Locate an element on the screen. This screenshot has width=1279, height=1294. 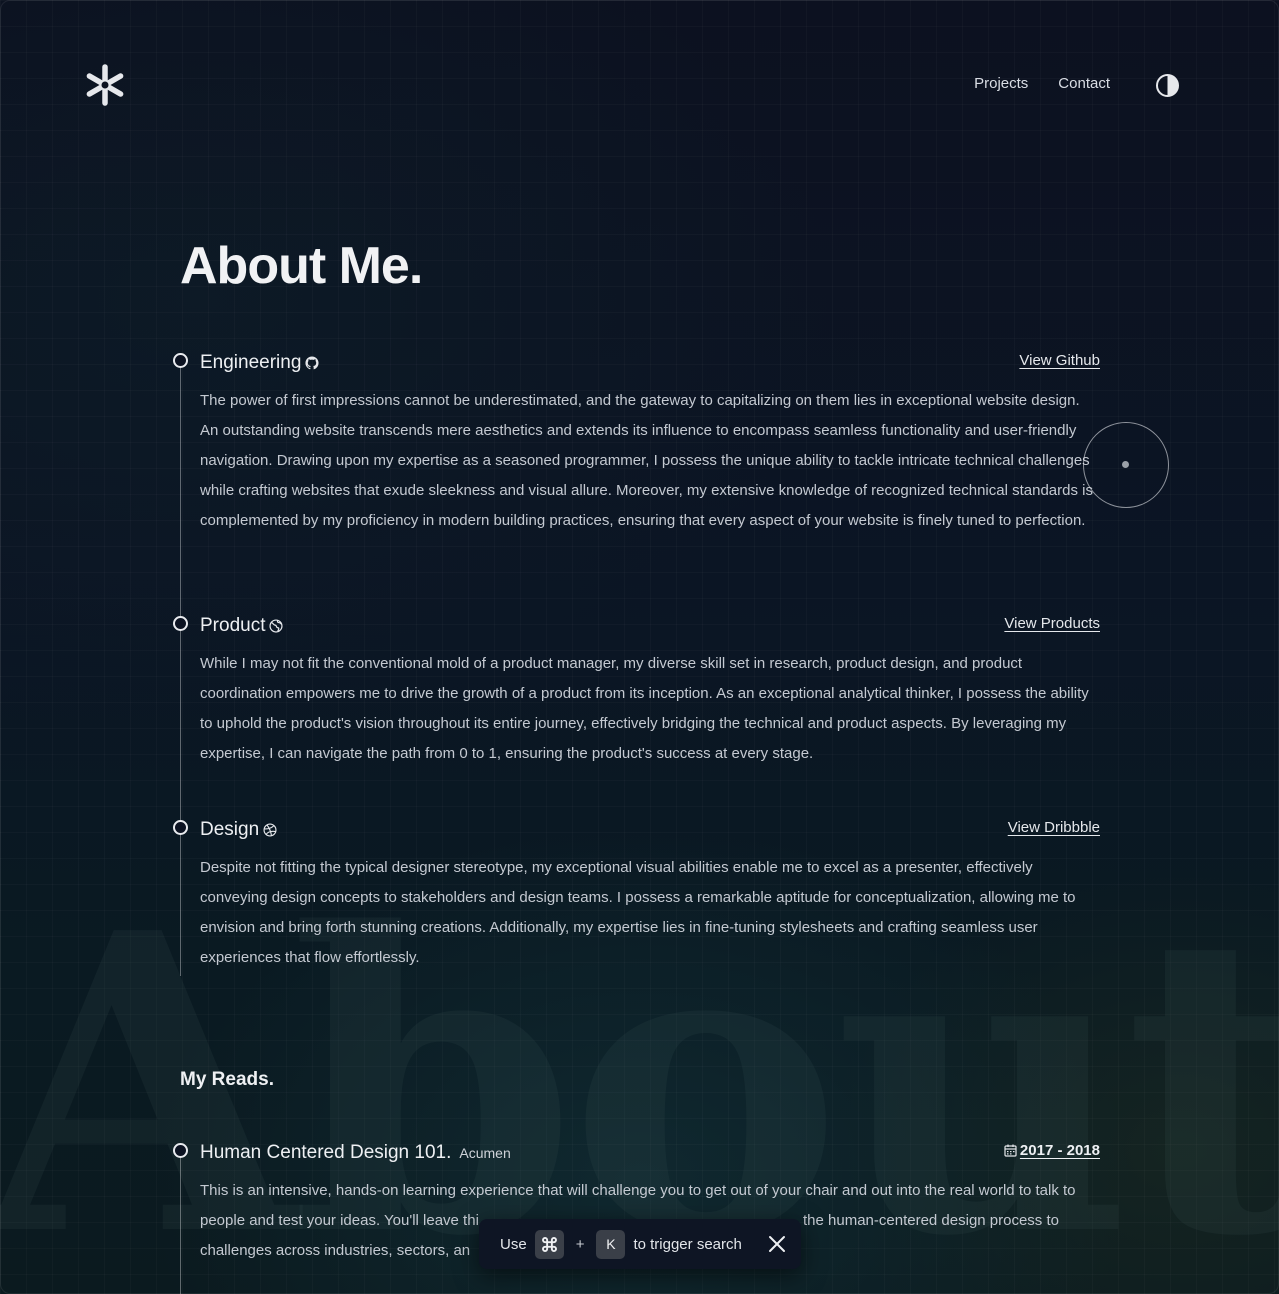
timeline-line is located at coordinates (180, 671).